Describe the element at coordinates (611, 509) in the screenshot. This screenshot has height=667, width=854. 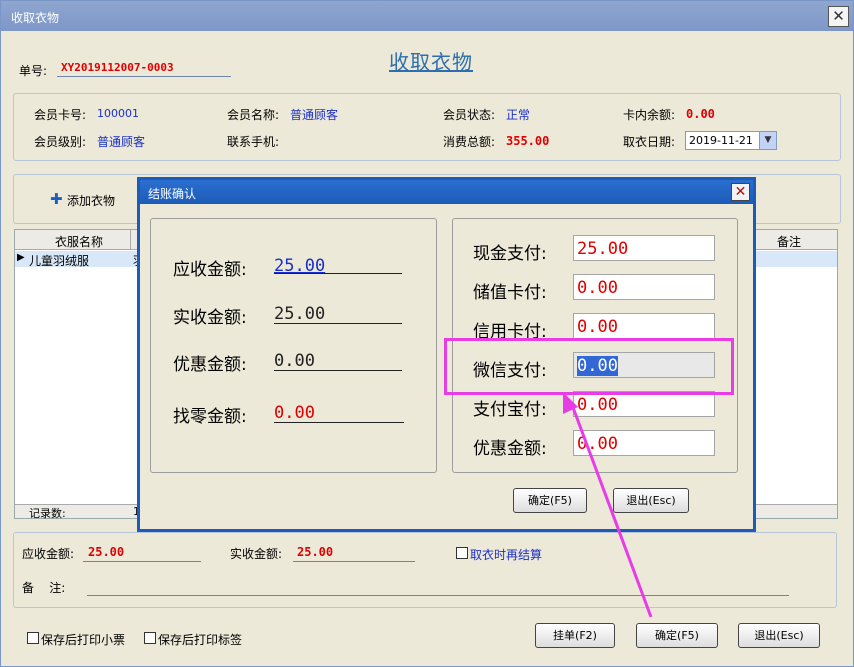
I see `annotation-arrow-line` at that location.